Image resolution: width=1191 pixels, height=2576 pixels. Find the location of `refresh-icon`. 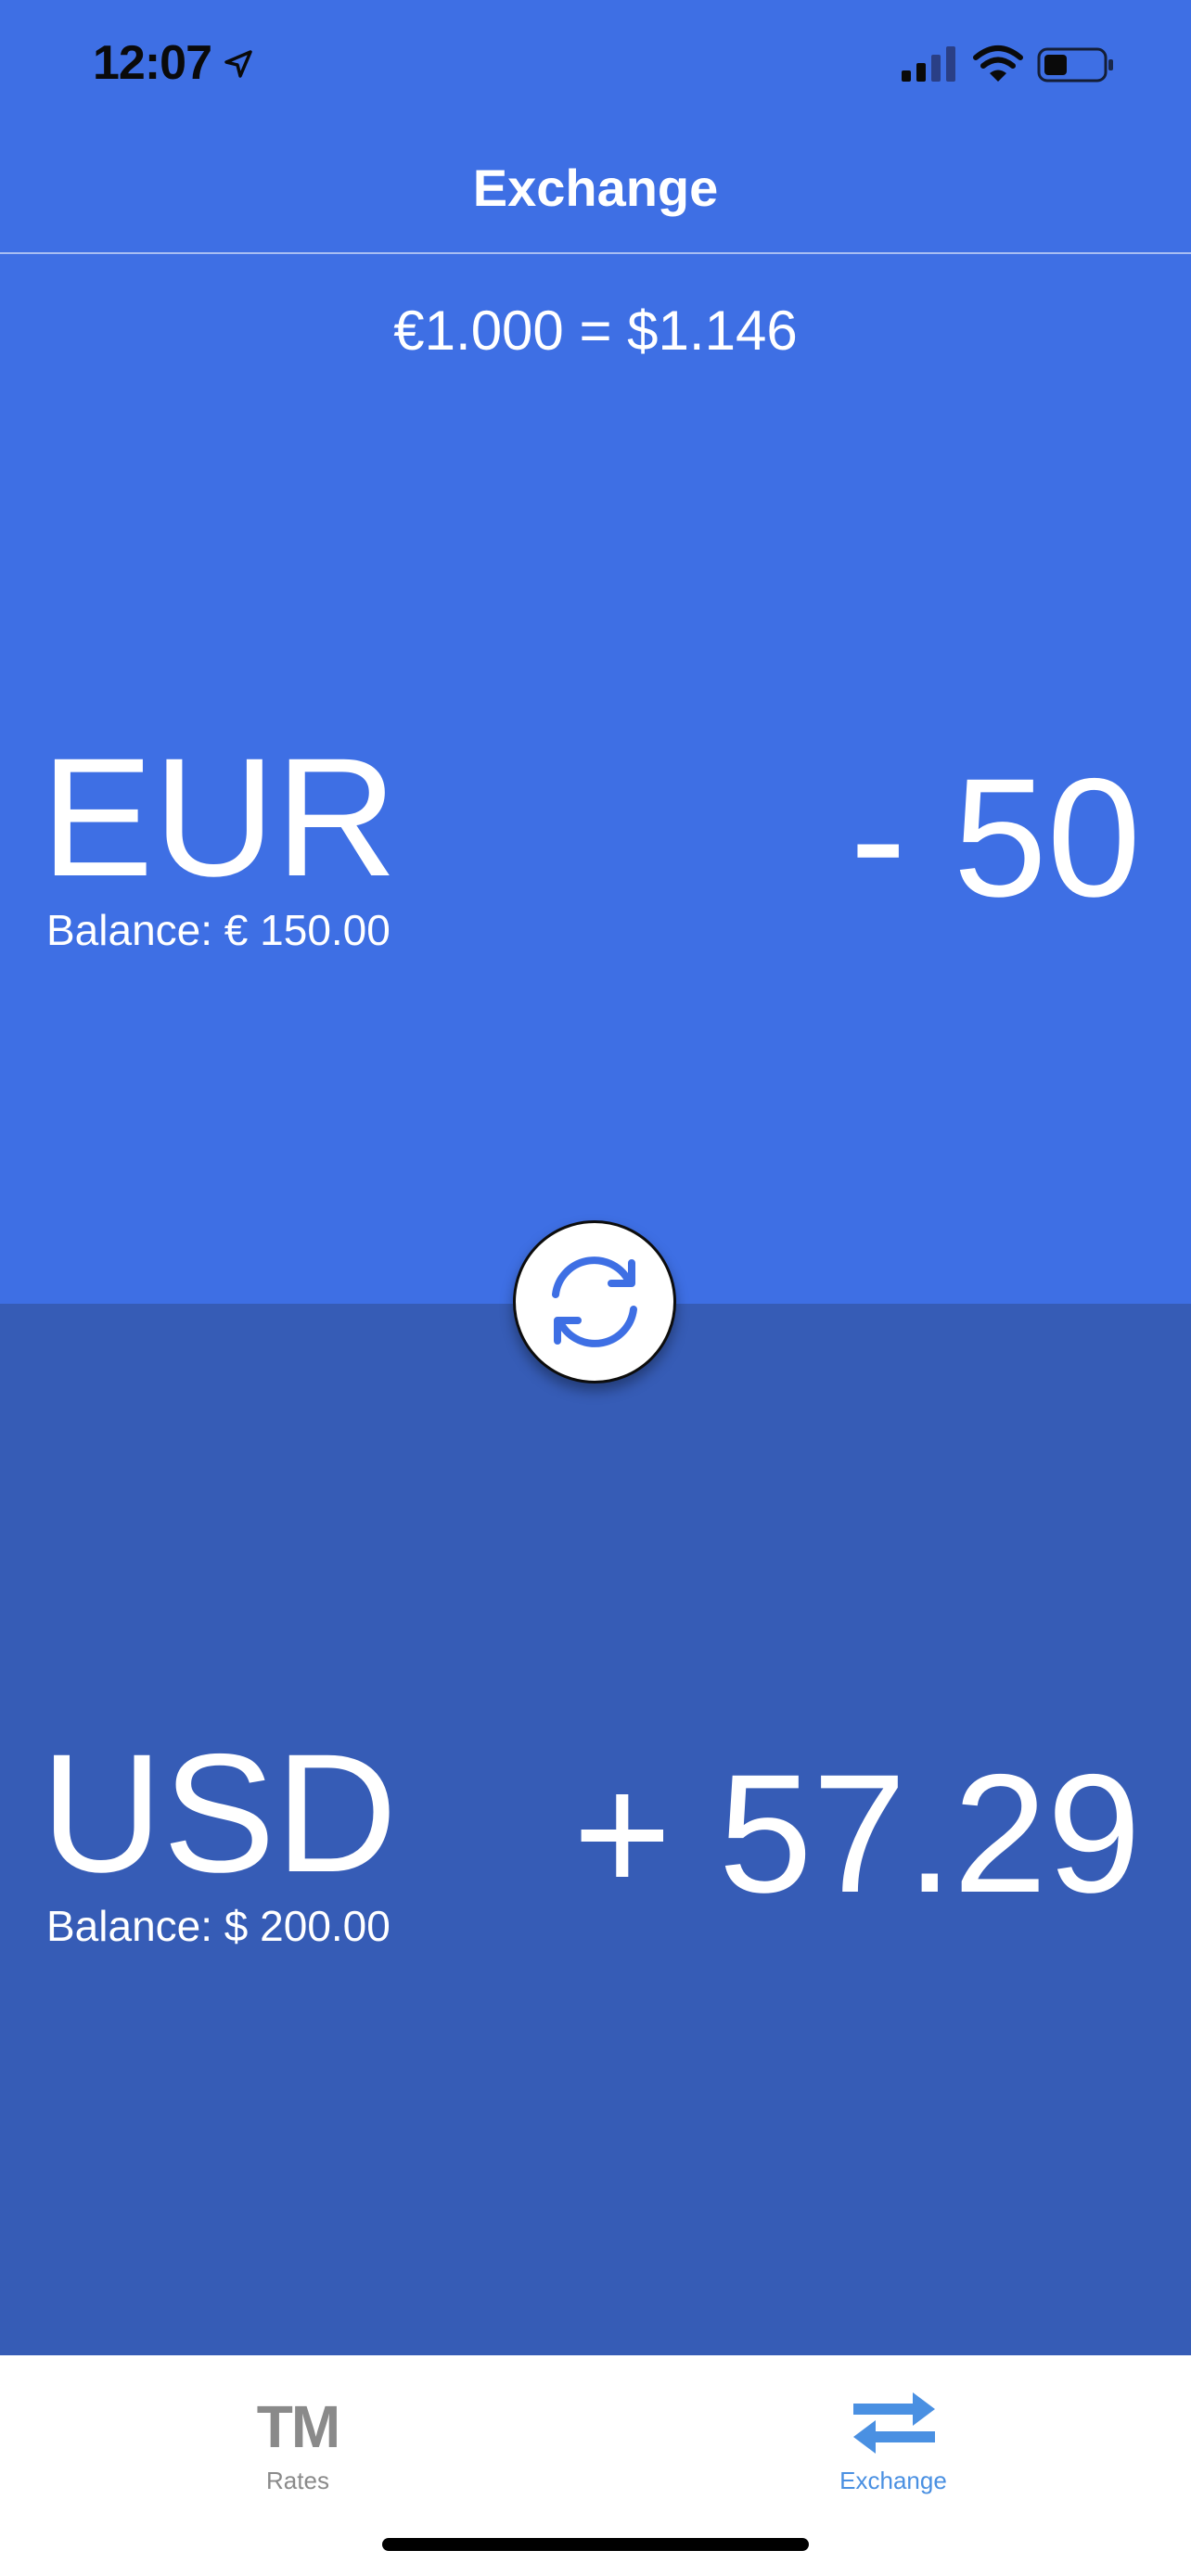

refresh-icon is located at coordinates (594, 1301).